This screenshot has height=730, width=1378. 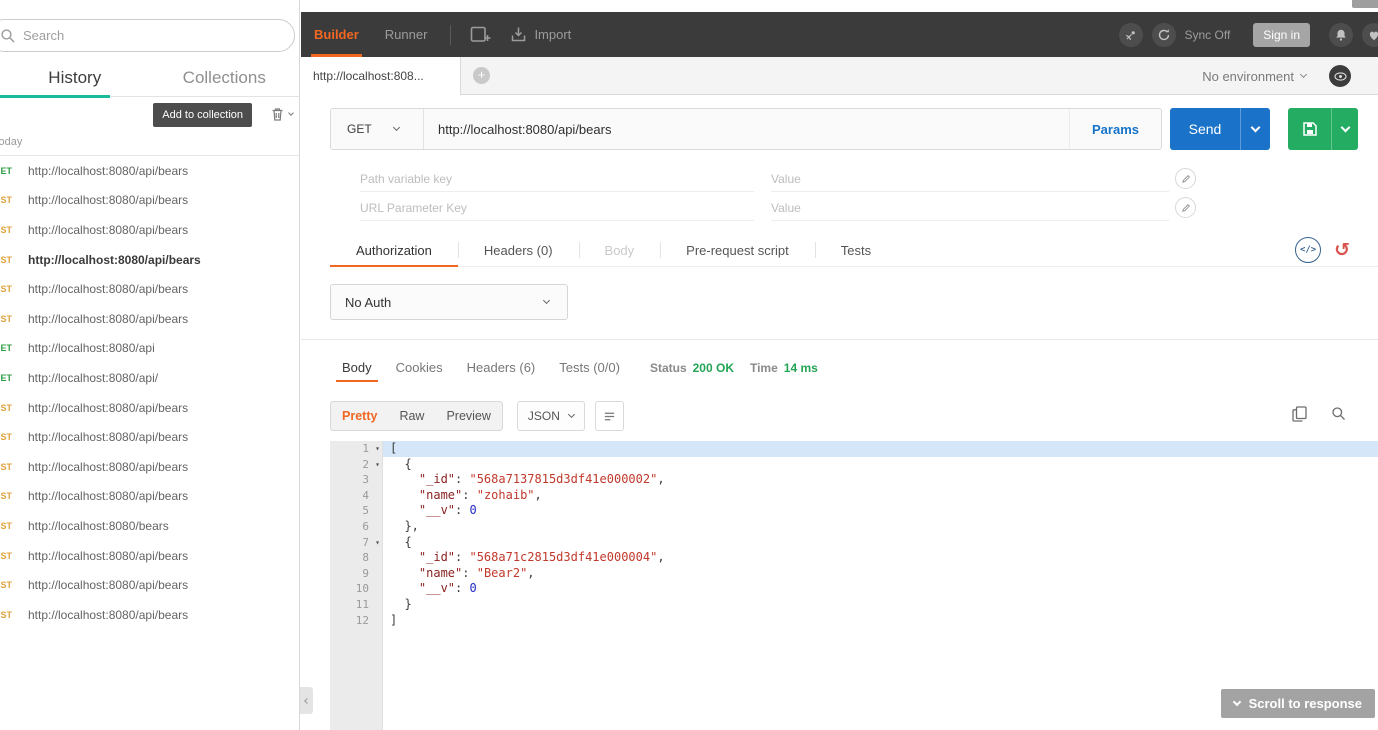 I want to click on scroll-to-response-button: Scroll to response, so click(x=1297, y=703).